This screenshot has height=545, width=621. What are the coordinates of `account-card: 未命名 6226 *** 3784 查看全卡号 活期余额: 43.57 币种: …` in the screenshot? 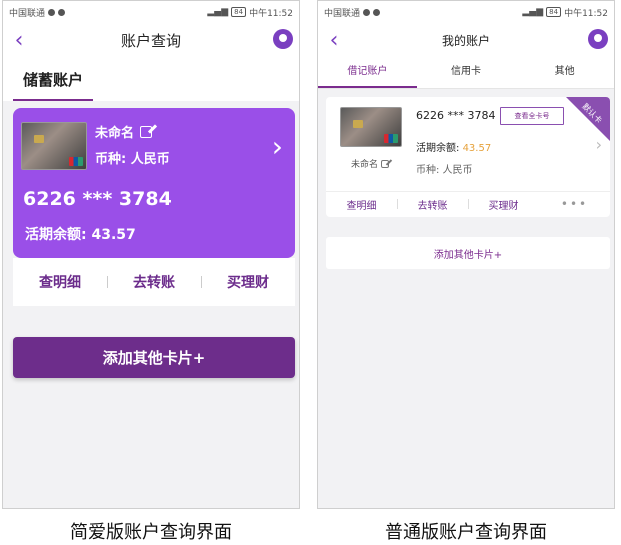 It's located at (468, 157).